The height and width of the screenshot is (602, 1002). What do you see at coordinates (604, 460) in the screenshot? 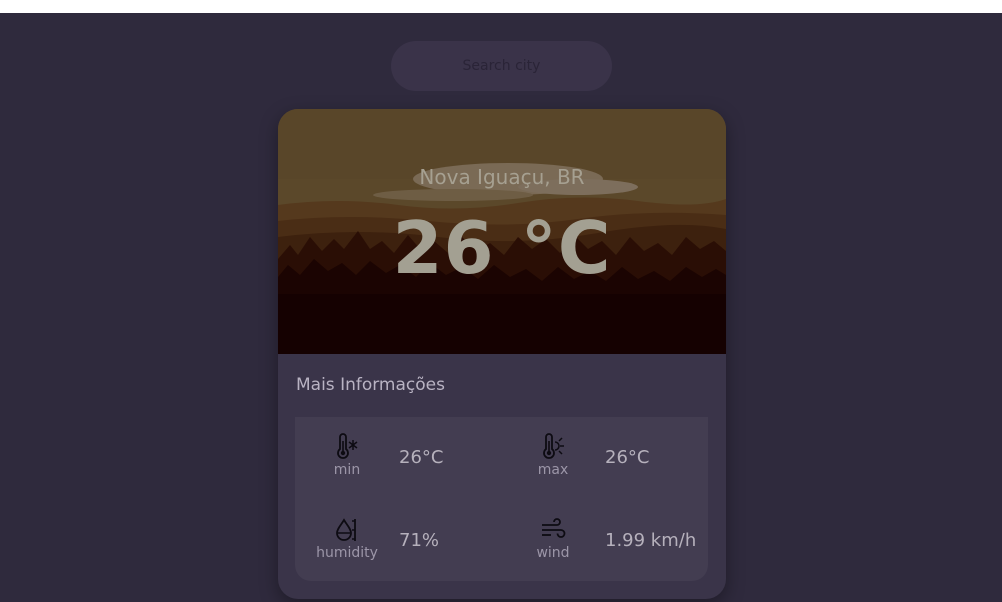
I see `stat-max: max 26°C` at bounding box center [604, 460].